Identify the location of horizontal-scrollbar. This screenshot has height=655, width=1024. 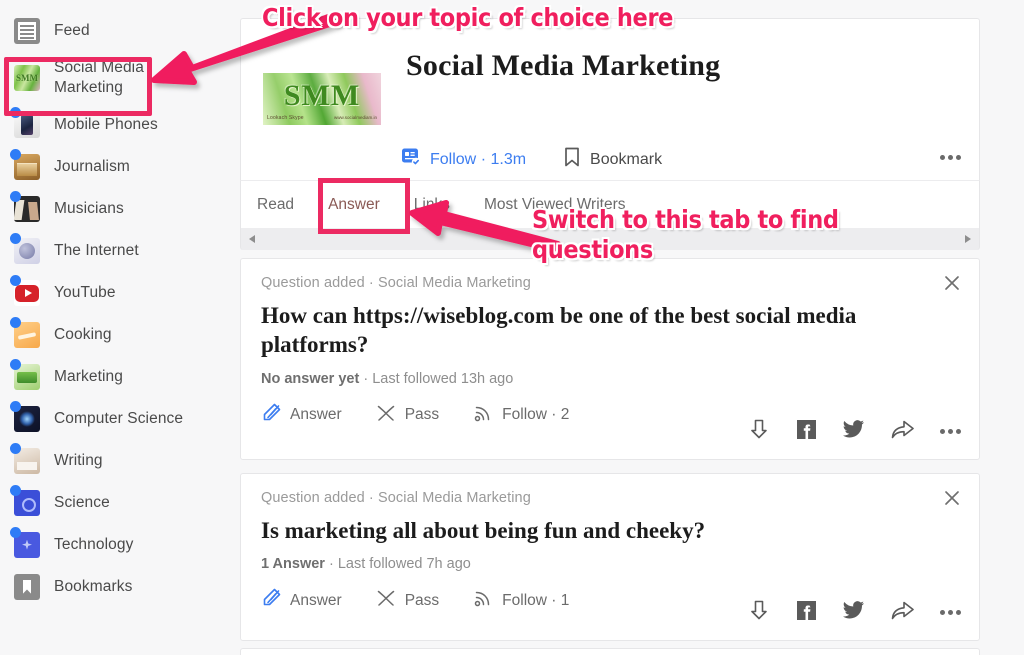
(610, 239).